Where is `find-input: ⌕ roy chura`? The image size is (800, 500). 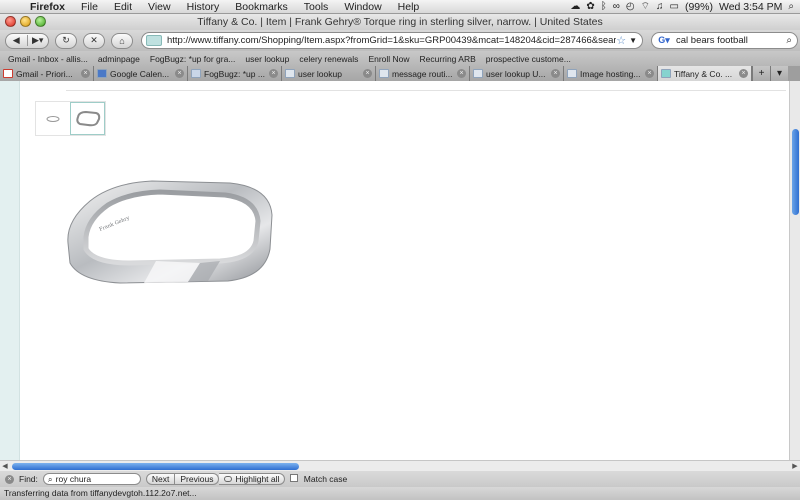
find-input: ⌕ roy chura is located at coordinates (91, 479).